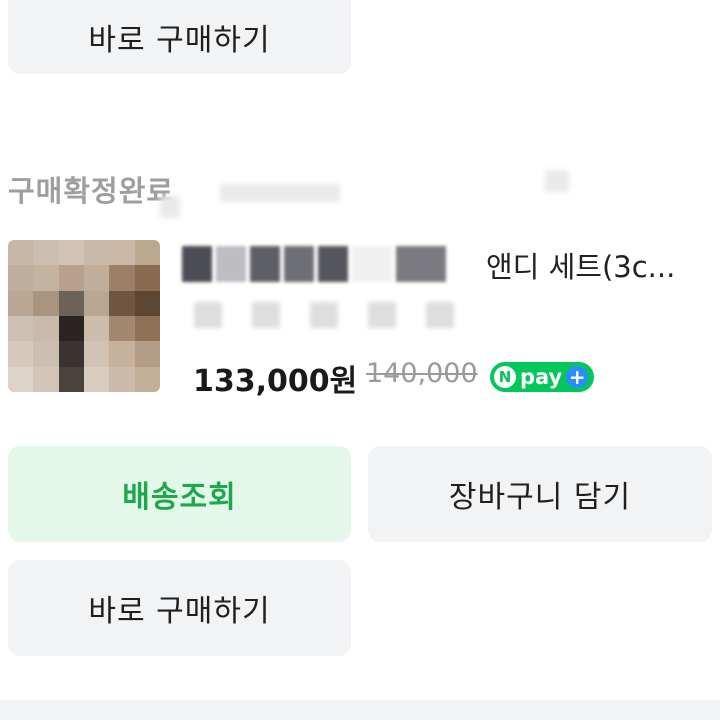 The image size is (720, 720). I want to click on npay-badge: N pay +, so click(542, 377).